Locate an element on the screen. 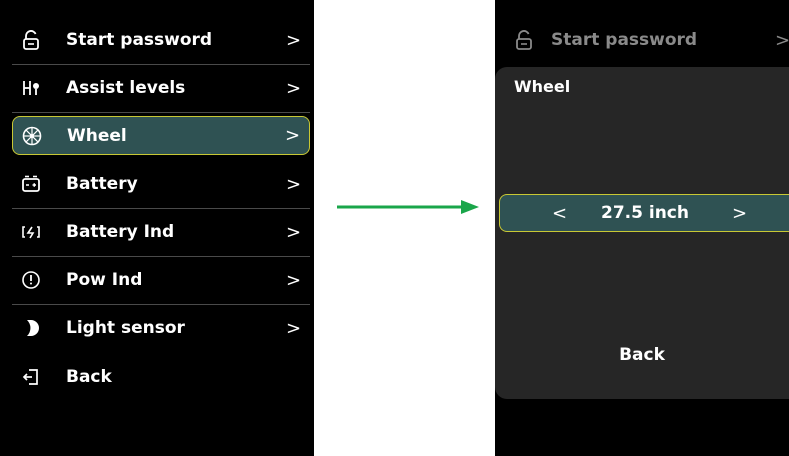 This screenshot has height=456, width=789. menu-item-label: Assist levels is located at coordinates (126, 88).